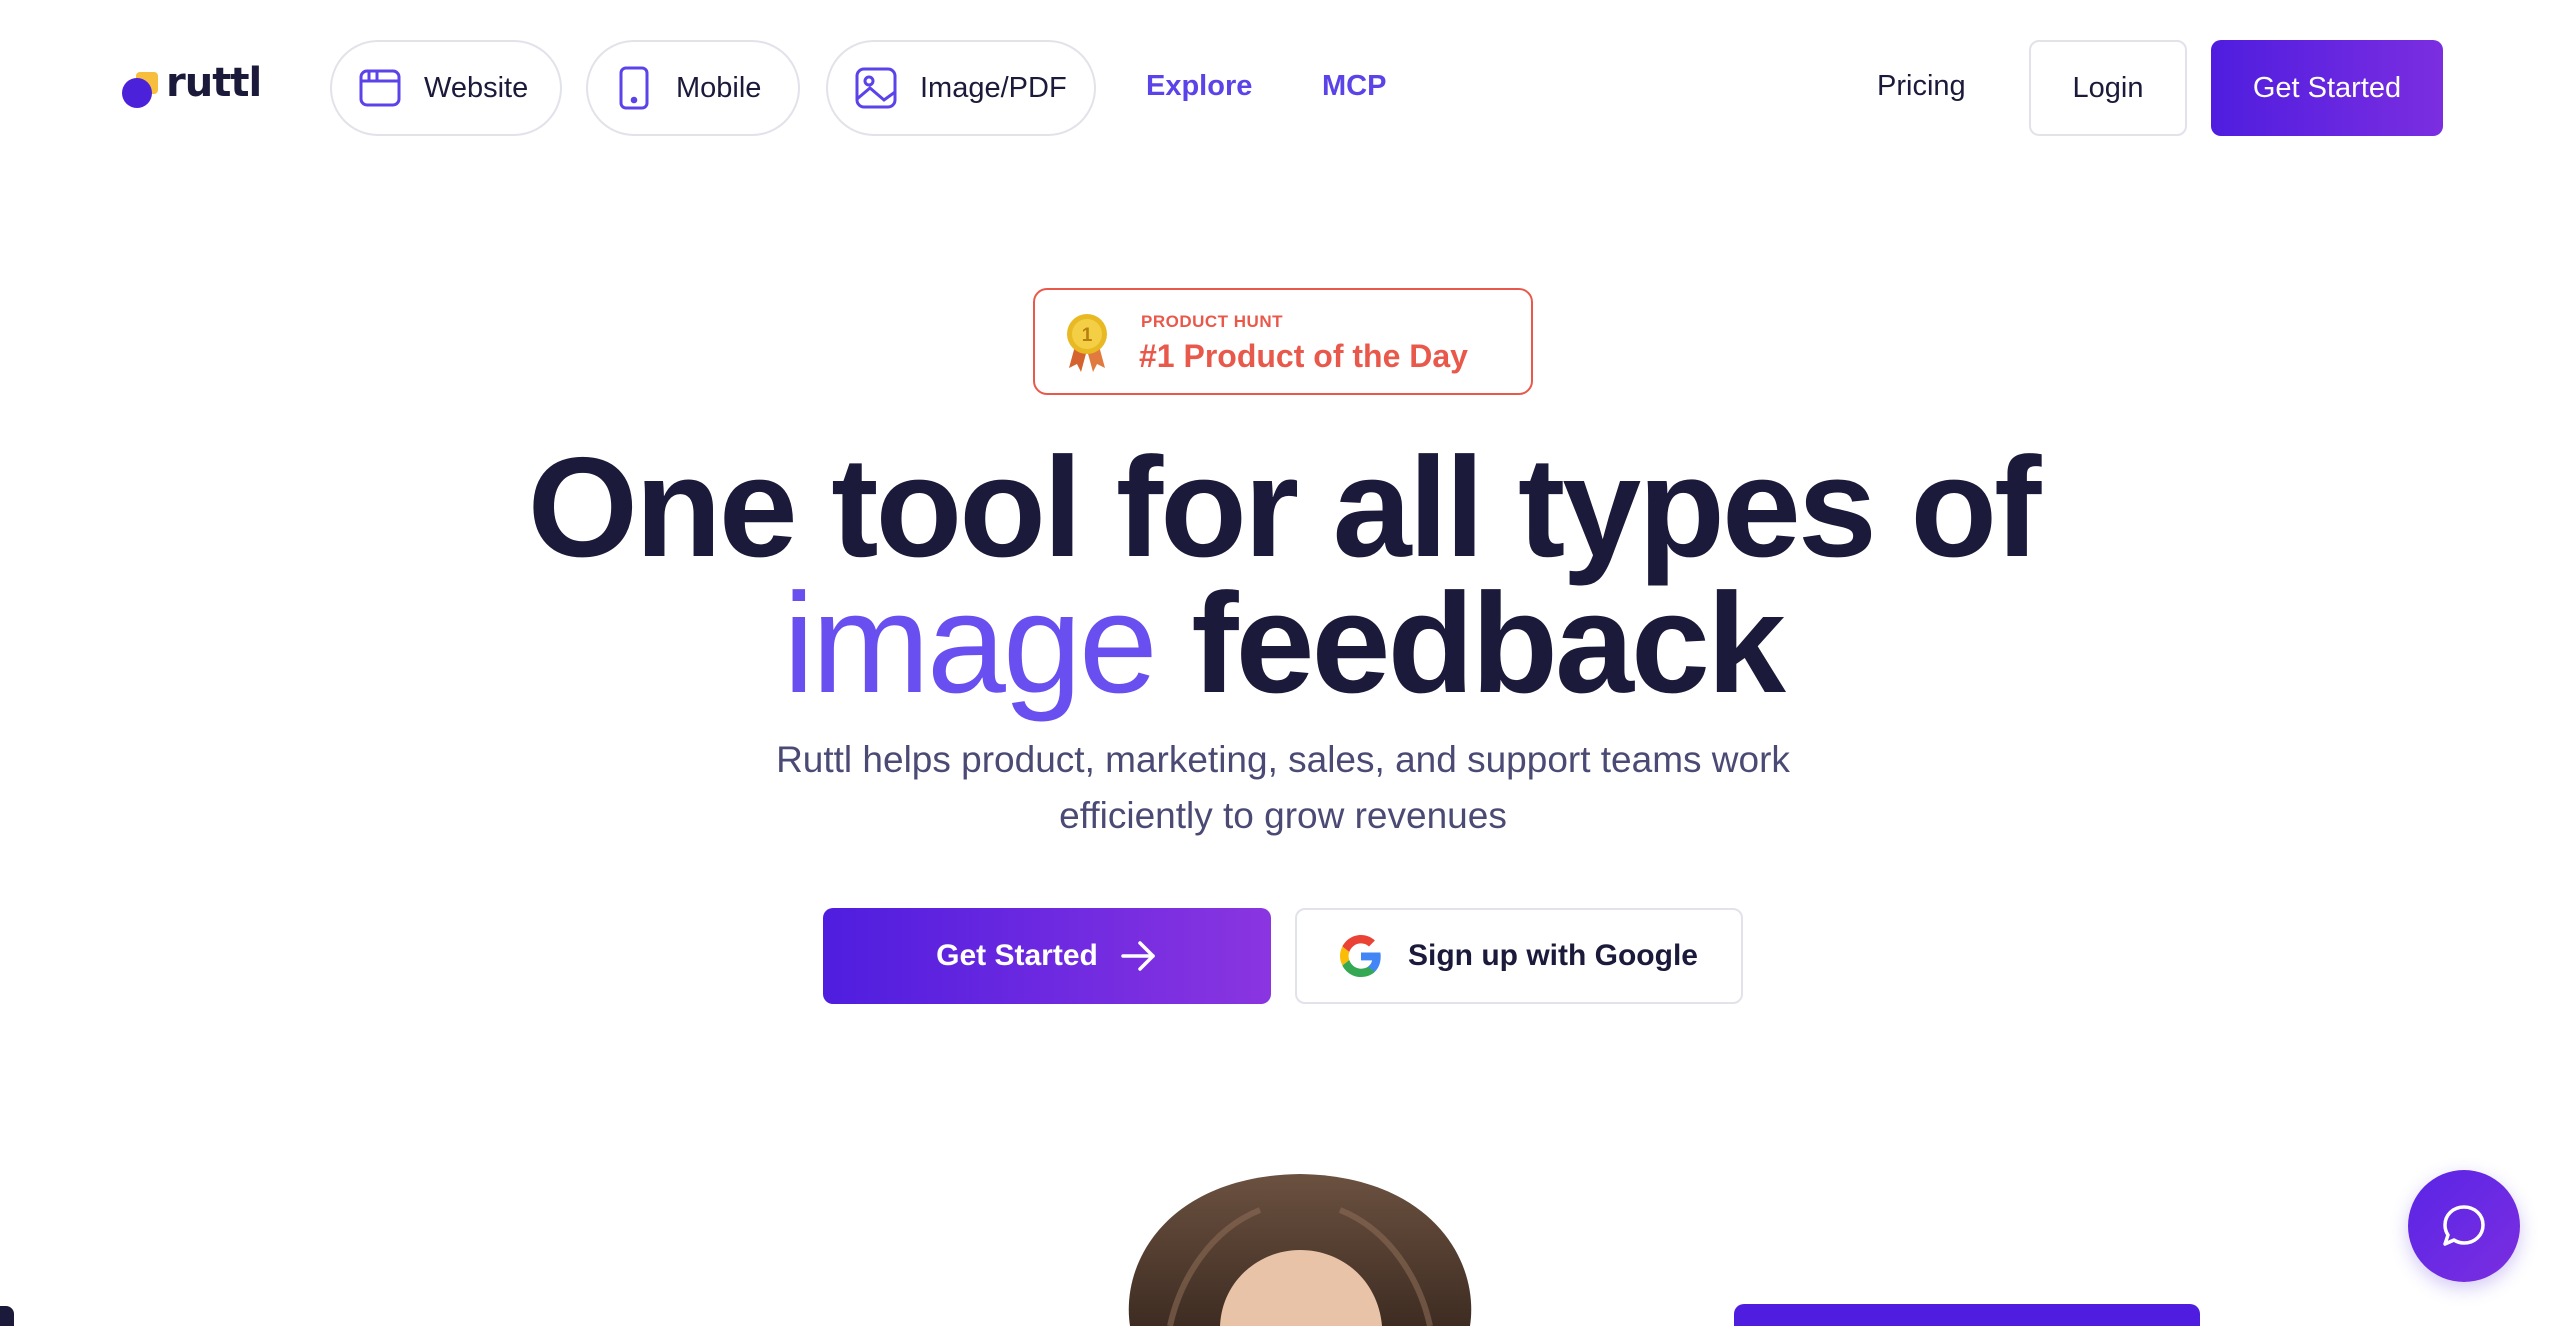 The image size is (2566, 1326). Describe the element at coordinates (380, 88) in the screenshot. I see `browser-window-icon` at that location.